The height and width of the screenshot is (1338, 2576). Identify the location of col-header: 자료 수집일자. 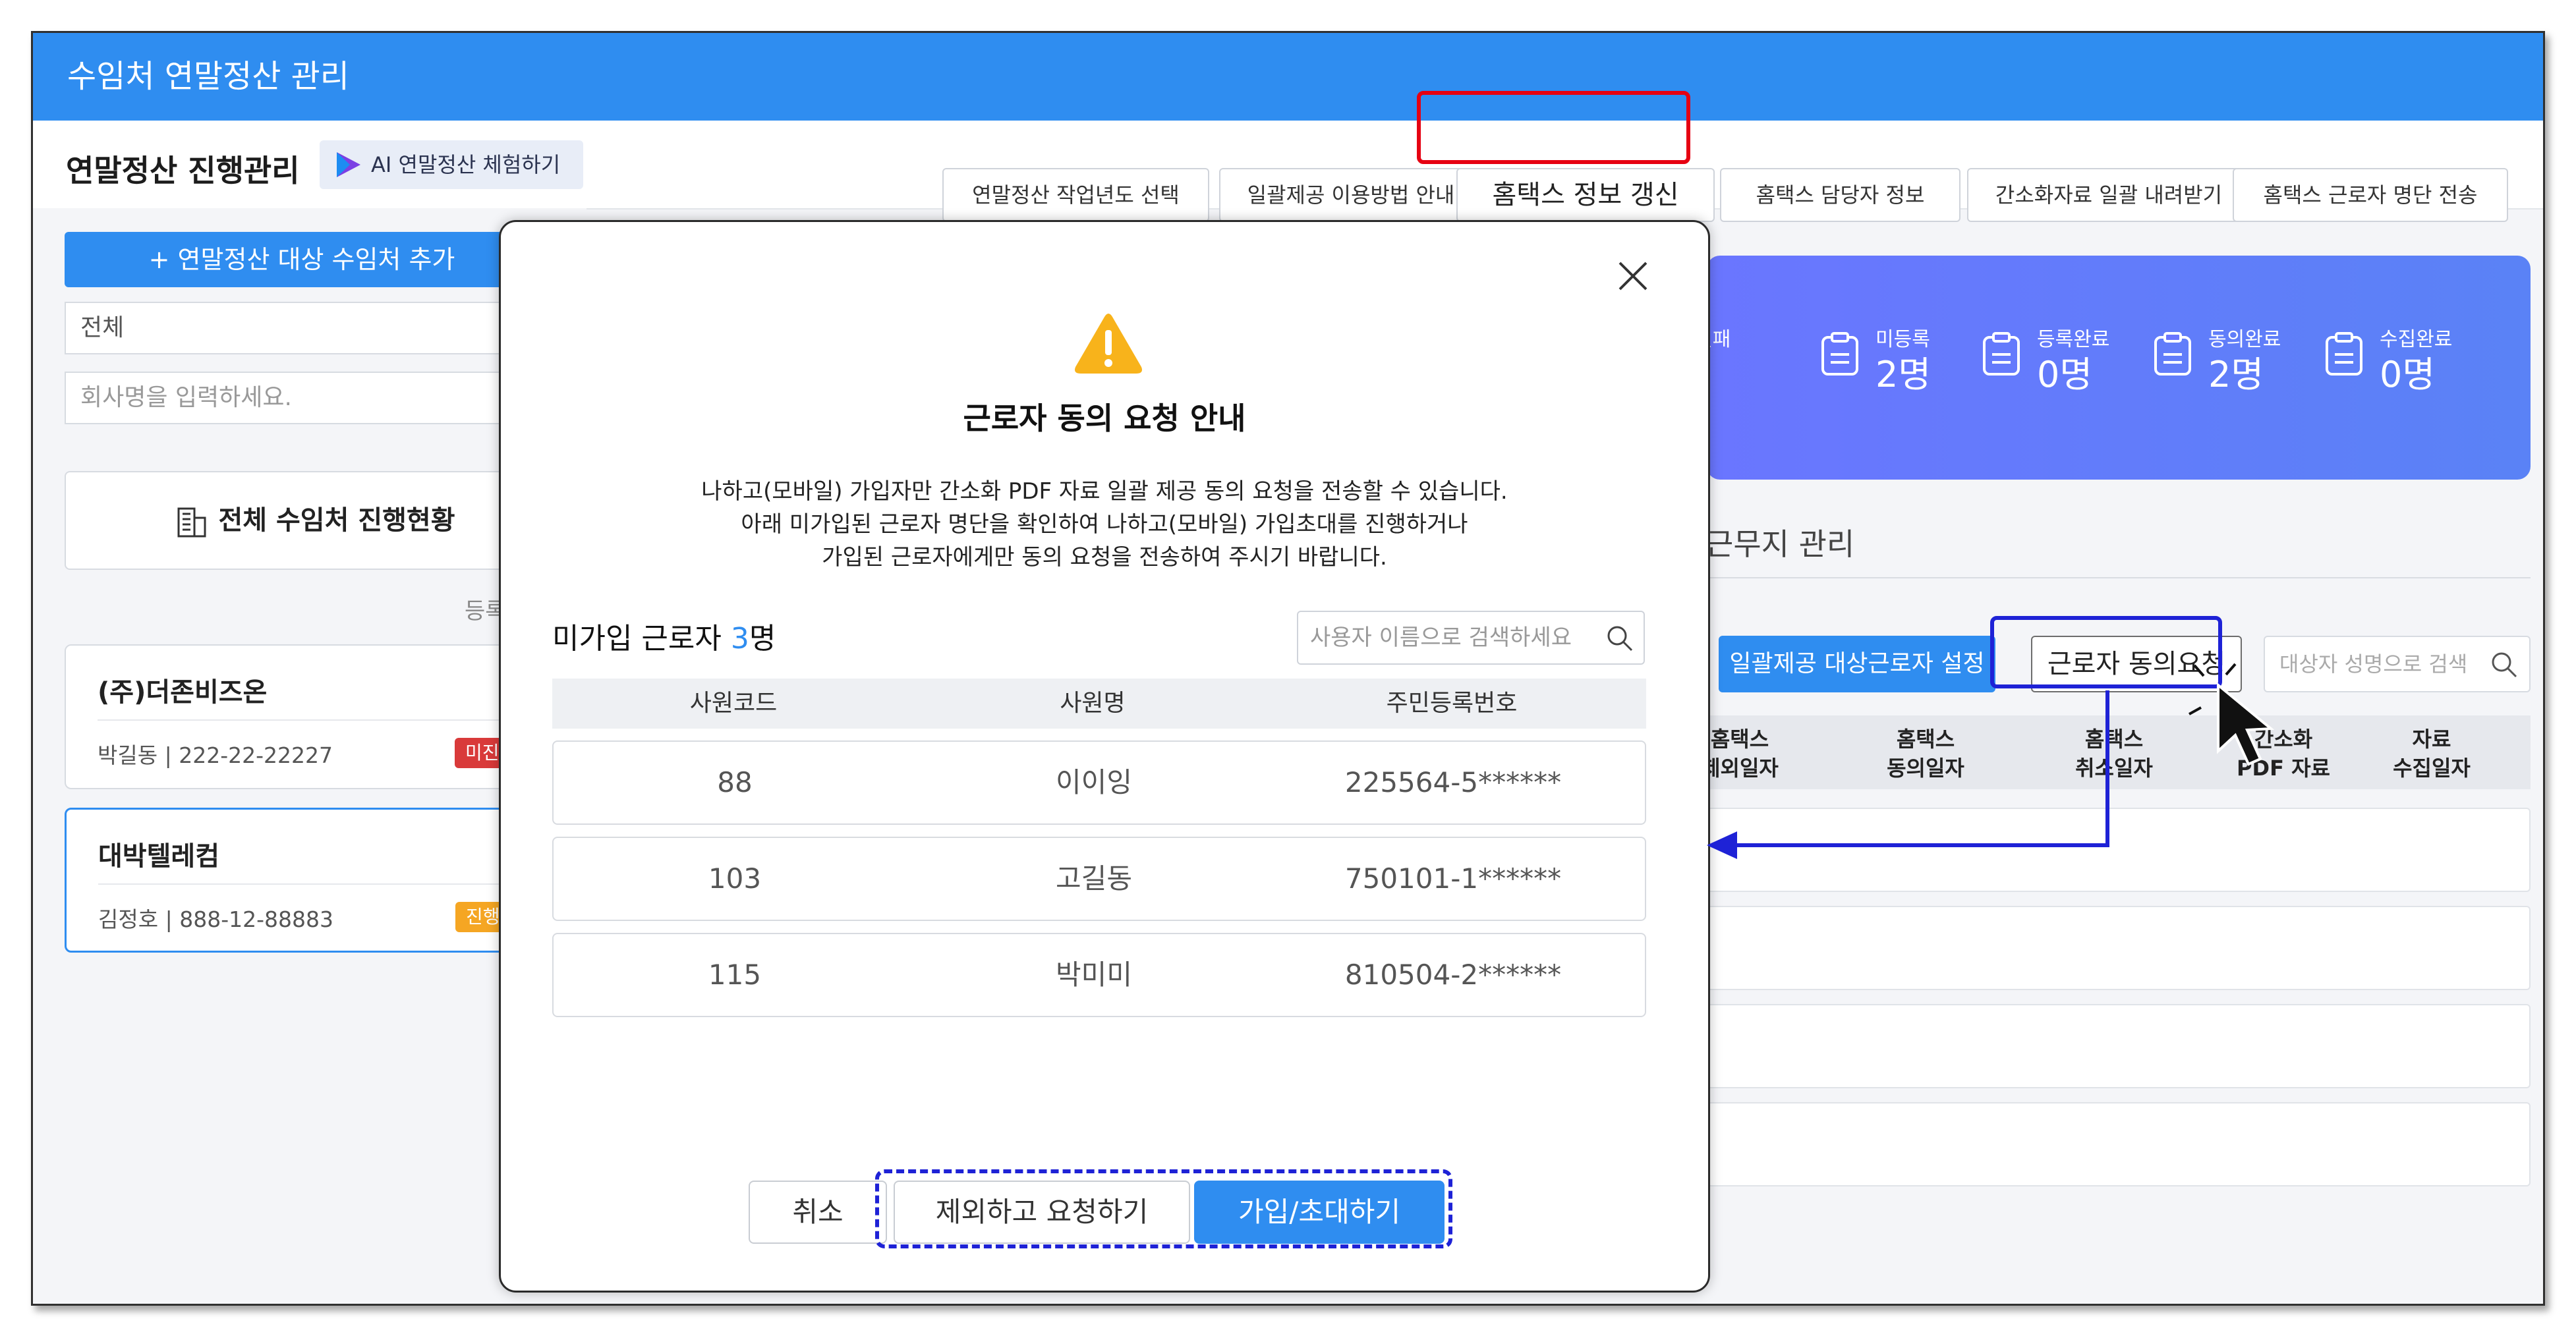
(2432, 754).